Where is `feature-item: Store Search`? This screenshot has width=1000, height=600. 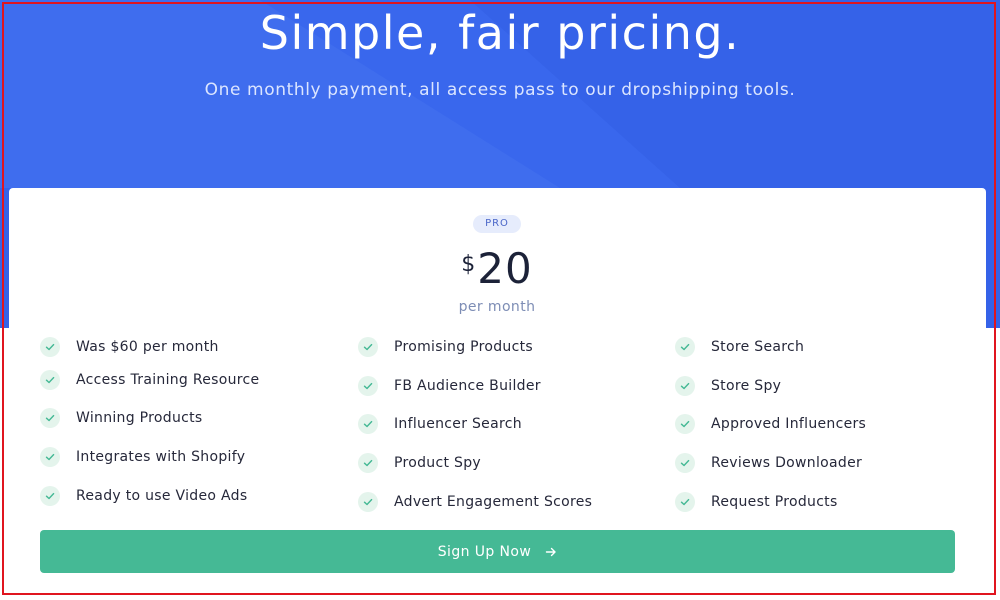
feature-item: Store Search is located at coordinates (739, 347).